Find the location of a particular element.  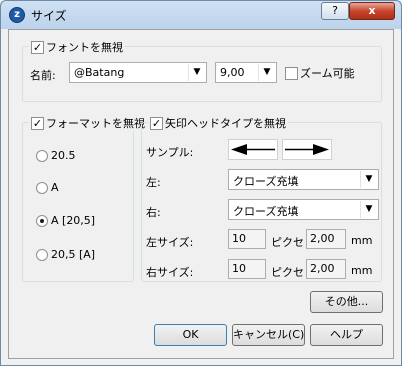

help-button: ヘルプ is located at coordinates (346, 335).